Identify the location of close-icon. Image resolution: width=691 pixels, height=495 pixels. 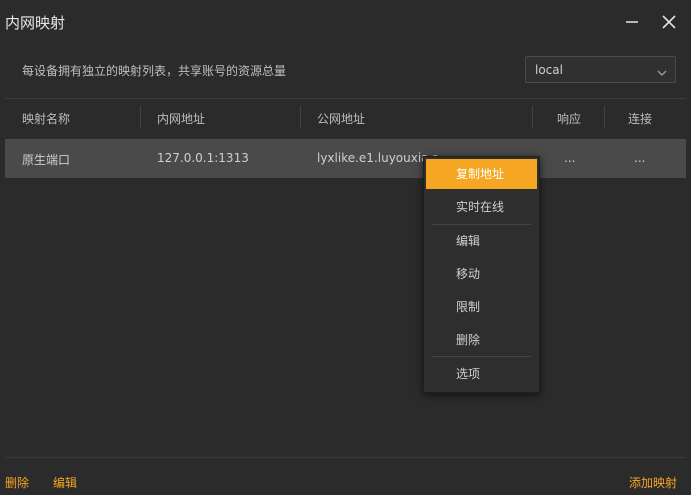
(669, 22).